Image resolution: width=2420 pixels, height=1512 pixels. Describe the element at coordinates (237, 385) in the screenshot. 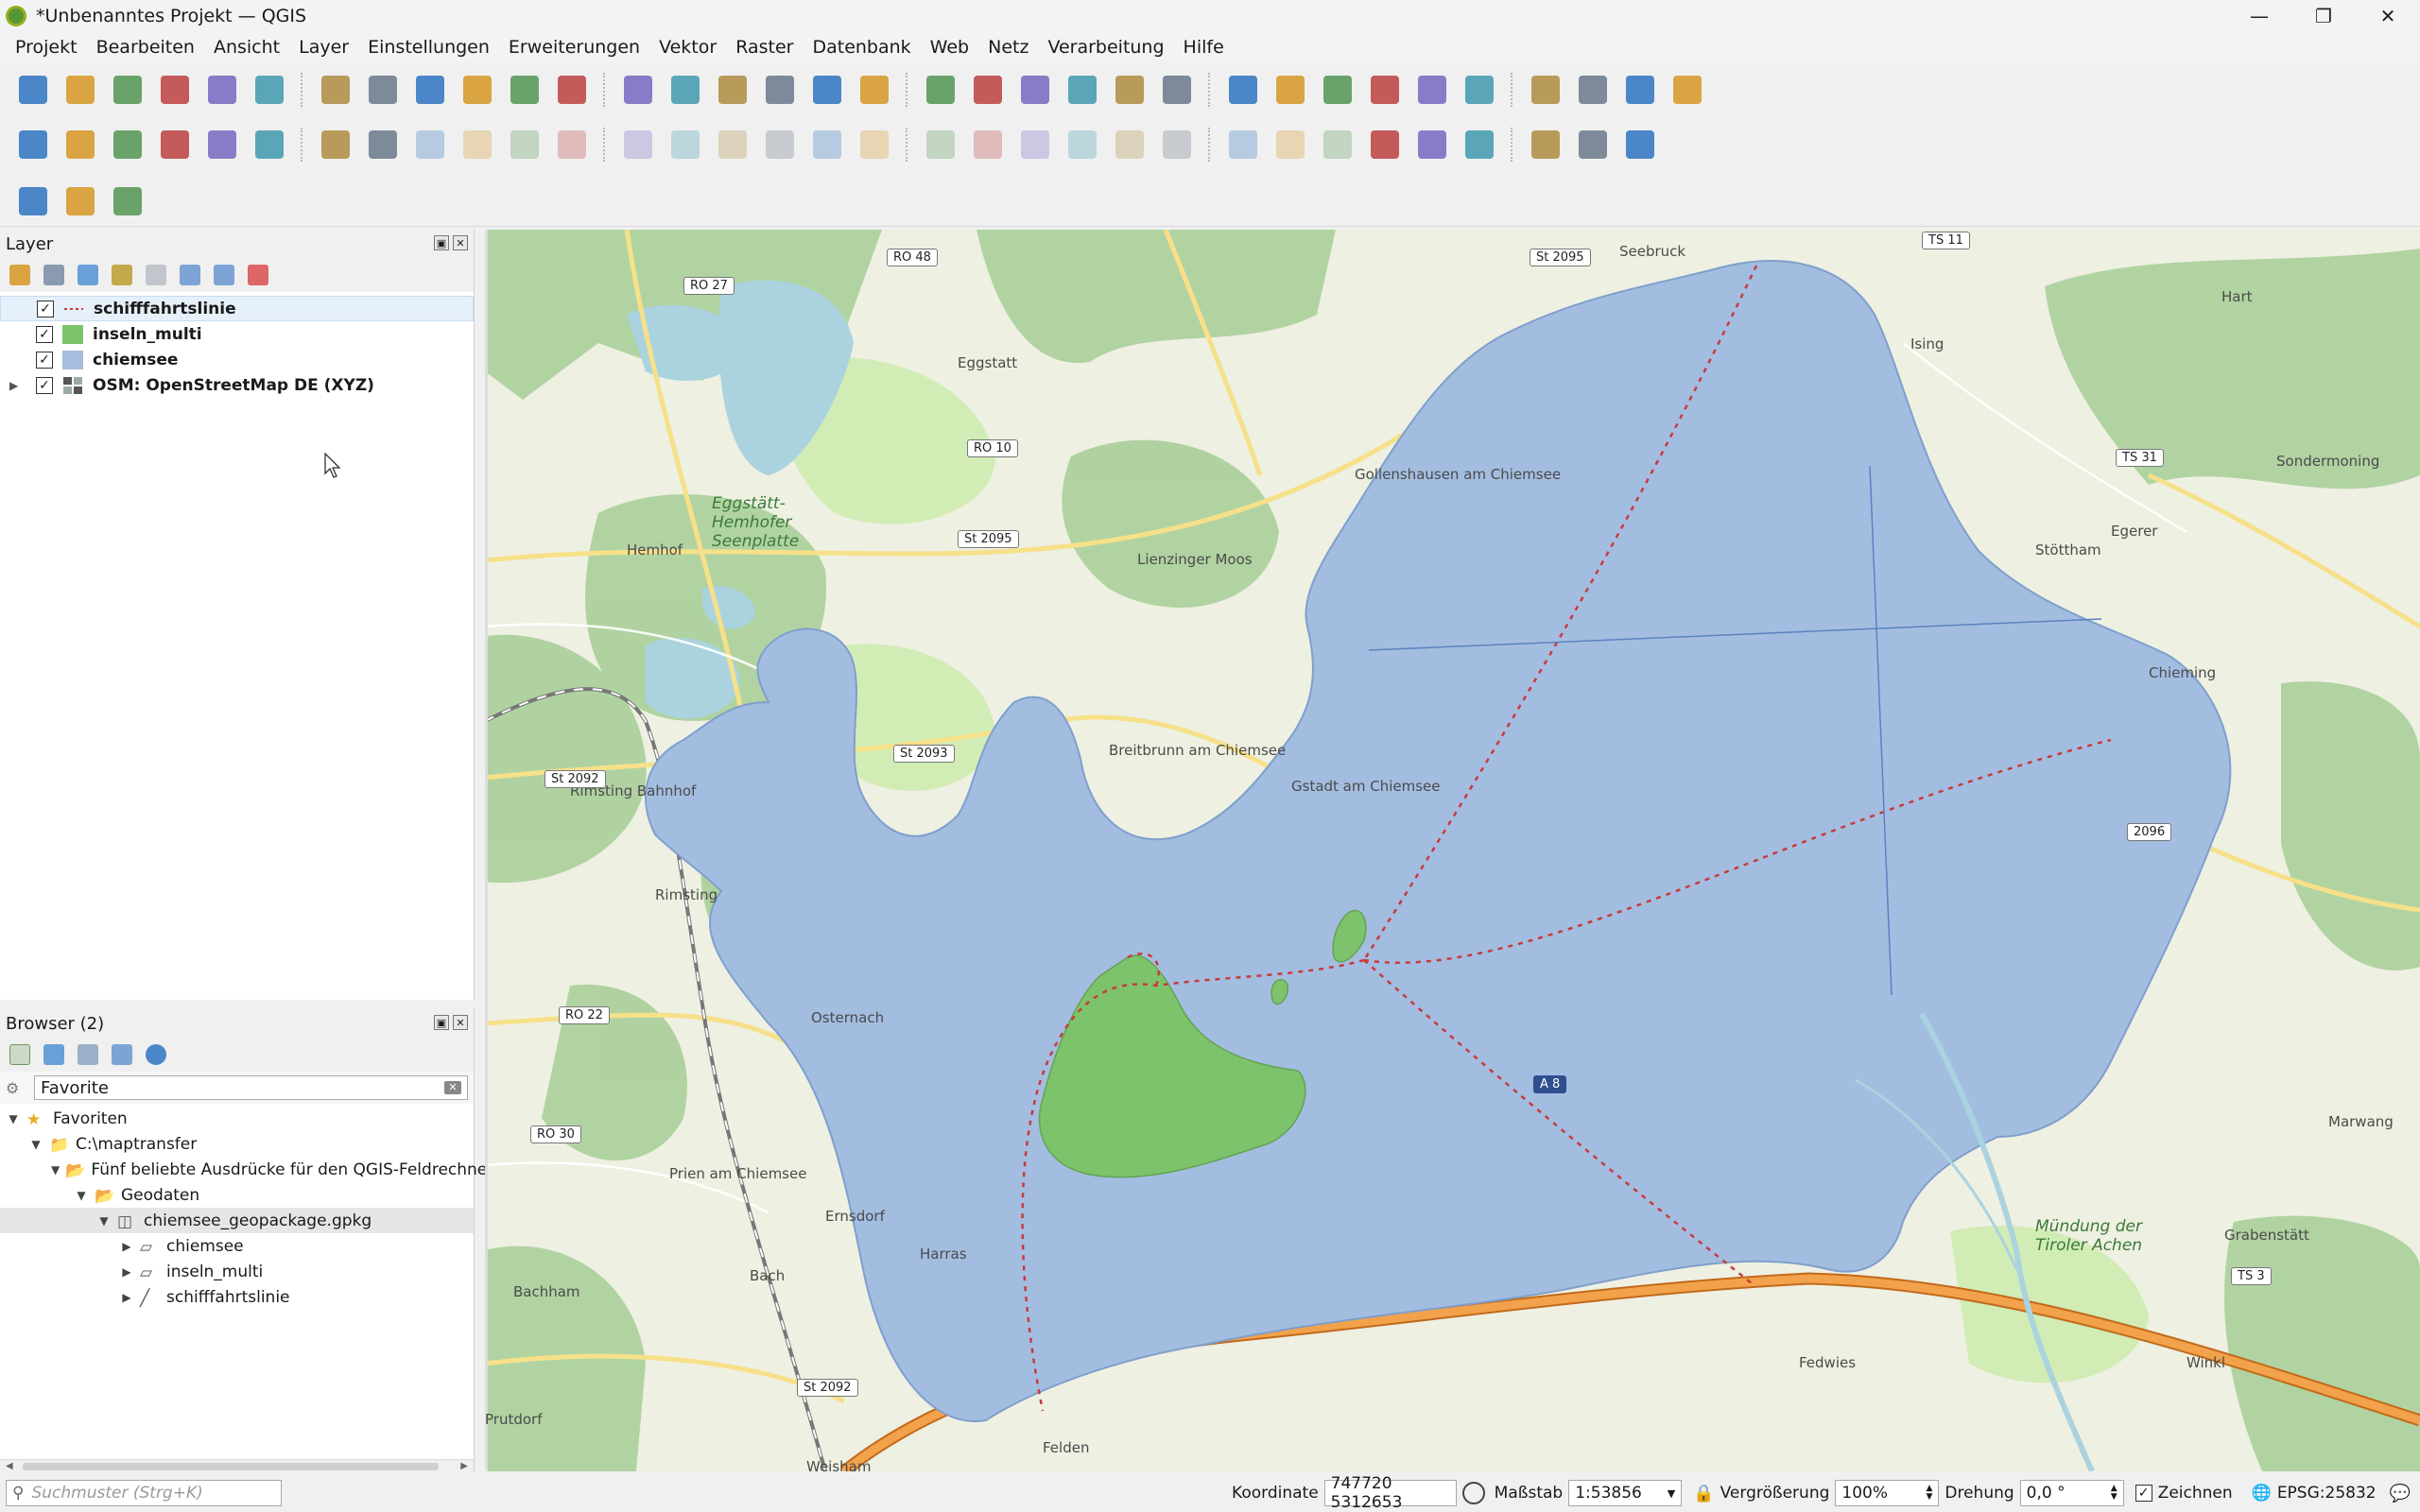

I see `layer-row-osm: ▶ ✓ OSM: OpenStreetMap DE (XYZ)` at that location.